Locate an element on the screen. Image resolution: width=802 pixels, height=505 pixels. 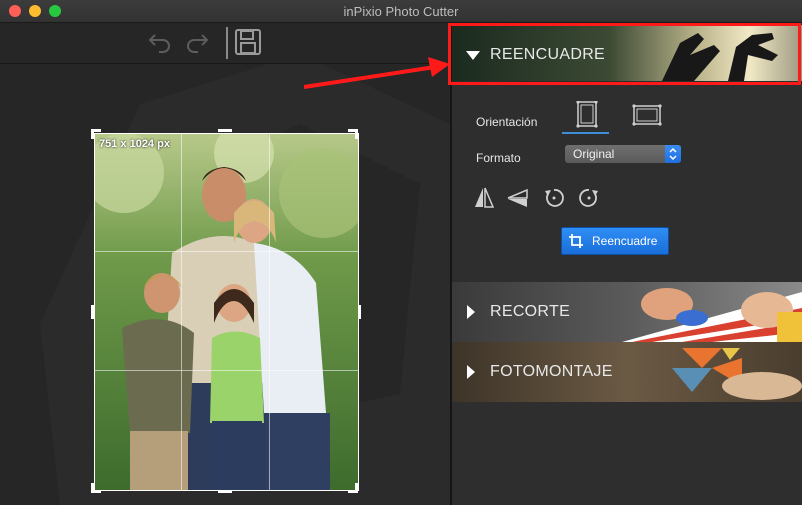
save-icon is located at coordinates (248, 42).